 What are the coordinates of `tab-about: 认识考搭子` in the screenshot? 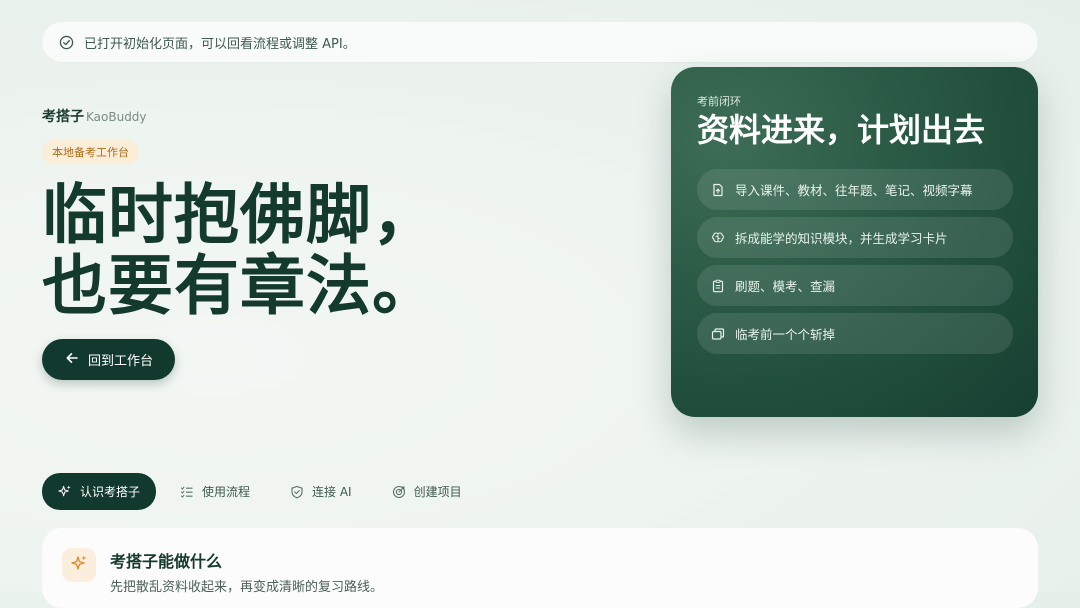 It's located at (99, 491).